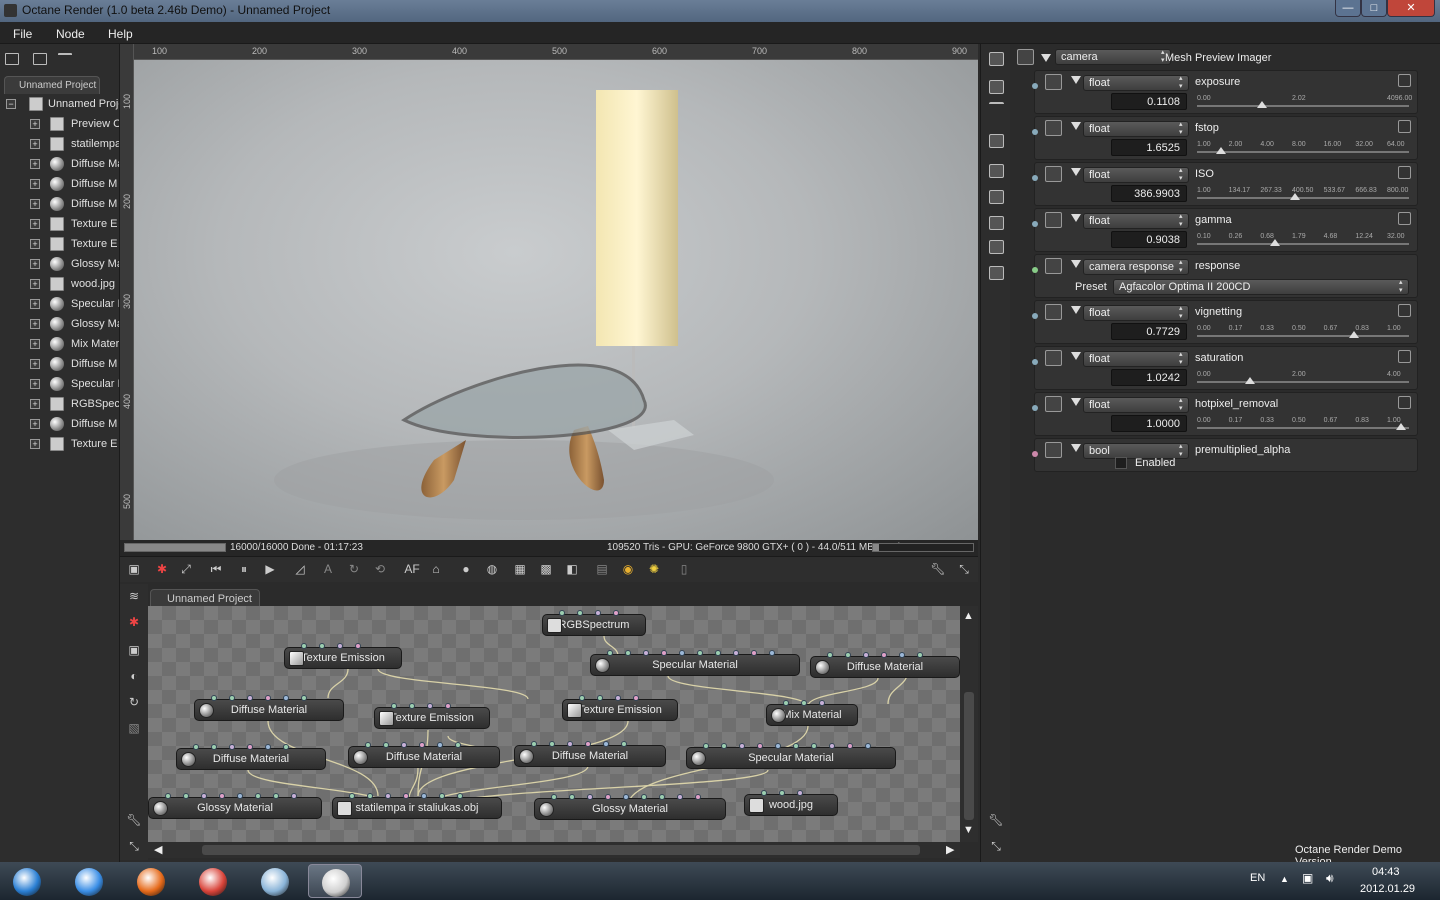  What do you see at coordinates (520, 569) in the screenshot?
I see `region-icon: ▦` at bounding box center [520, 569].